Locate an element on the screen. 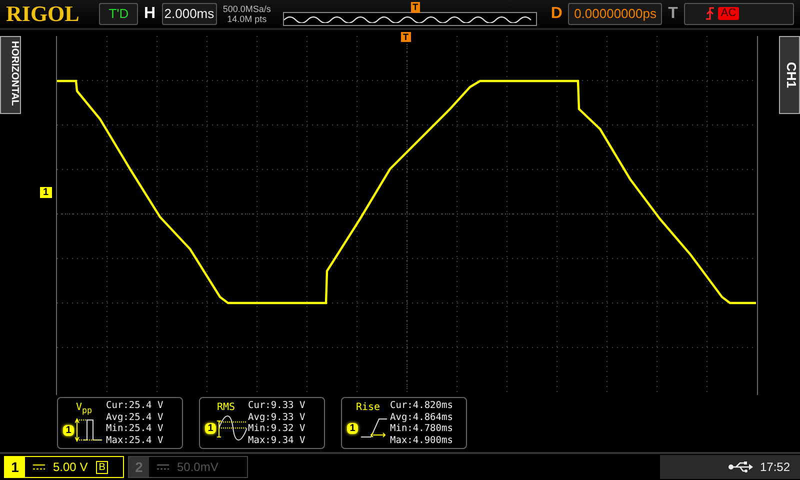  memory-depth: 14.0M pts is located at coordinates (247, 19).